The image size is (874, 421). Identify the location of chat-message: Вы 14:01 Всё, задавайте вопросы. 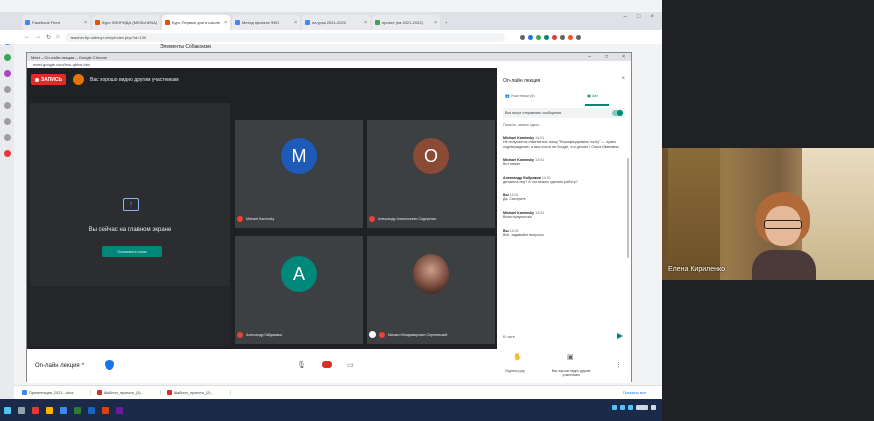
(523, 232).